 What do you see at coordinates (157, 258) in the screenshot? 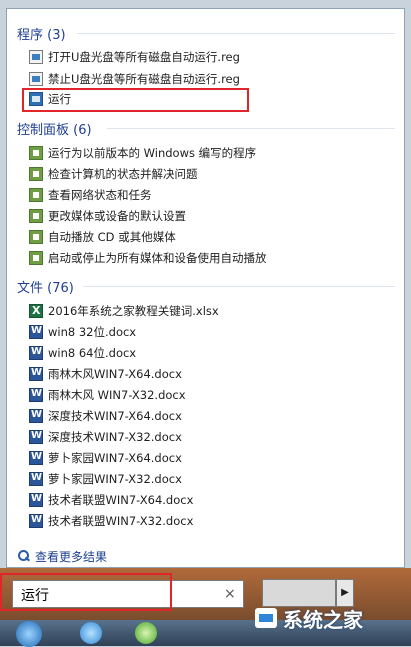
I see `control-panel-item-label: 启动或停止为所有媒体和设备使用自动播放` at bounding box center [157, 258].